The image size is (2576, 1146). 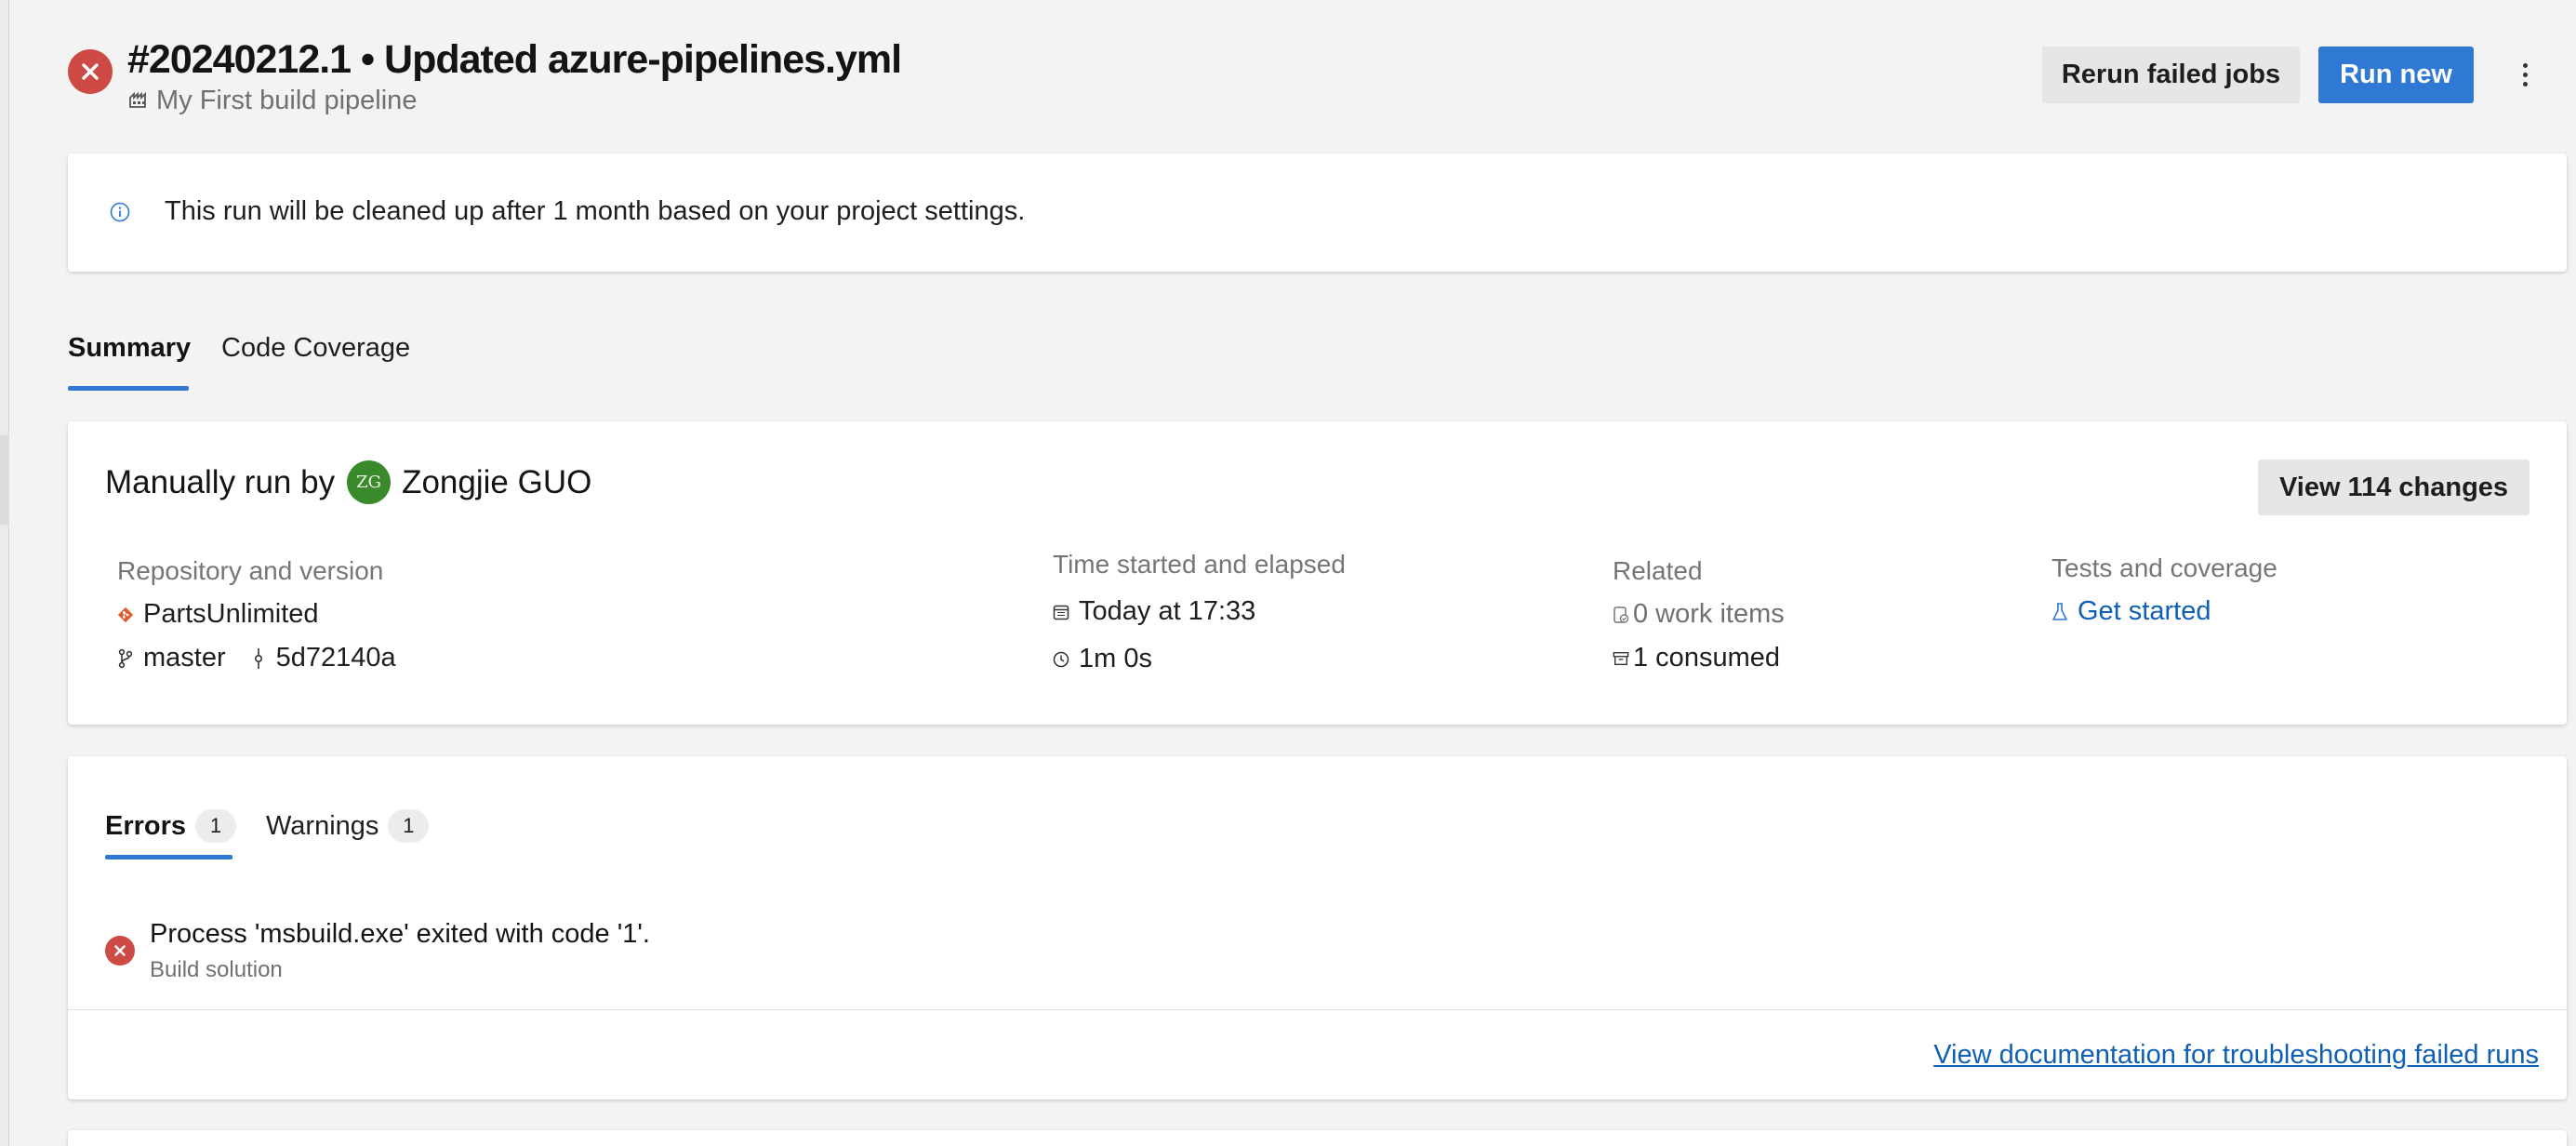 I want to click on work-items-count: 0 work items, so click(x=1709, y=614).